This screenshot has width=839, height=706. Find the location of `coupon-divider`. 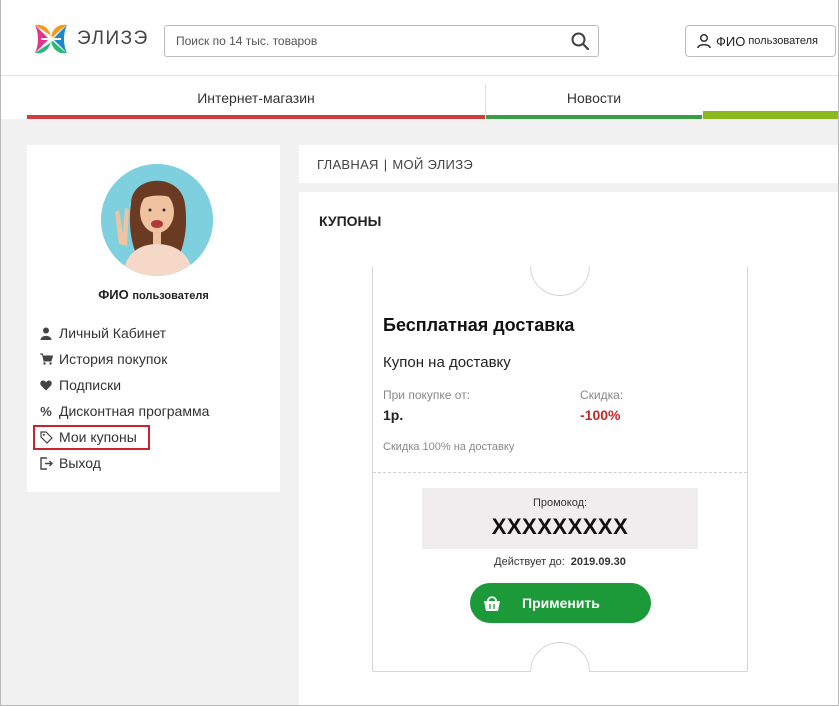

coupon-divider is located at coordinates (560, 472).